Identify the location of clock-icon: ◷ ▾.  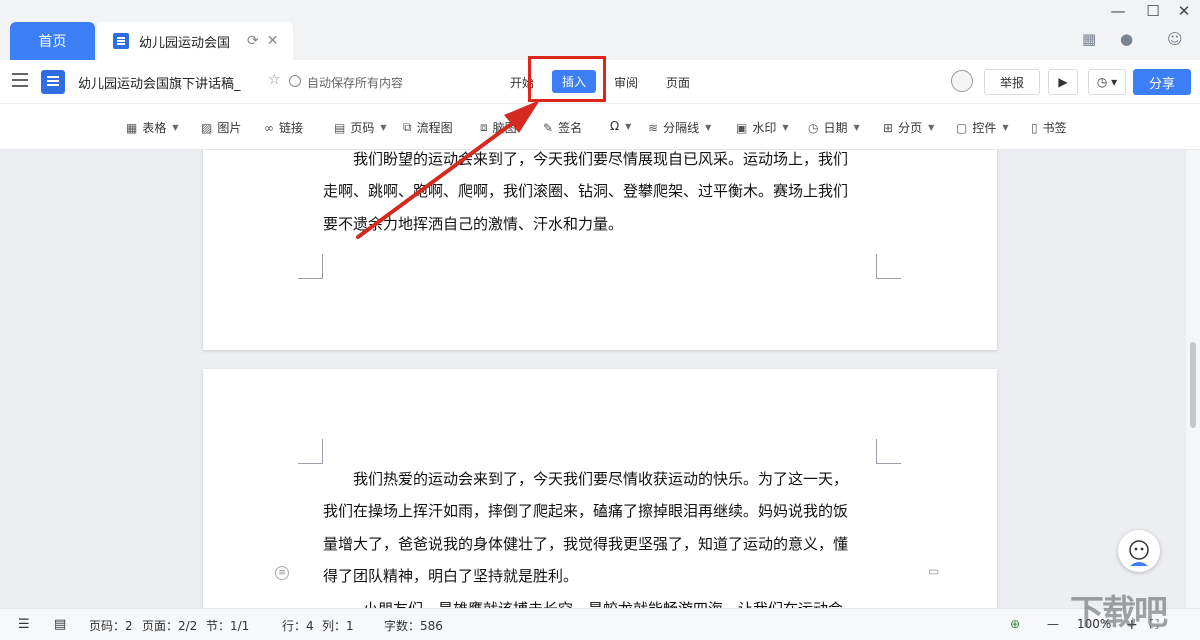
(1107, 82).